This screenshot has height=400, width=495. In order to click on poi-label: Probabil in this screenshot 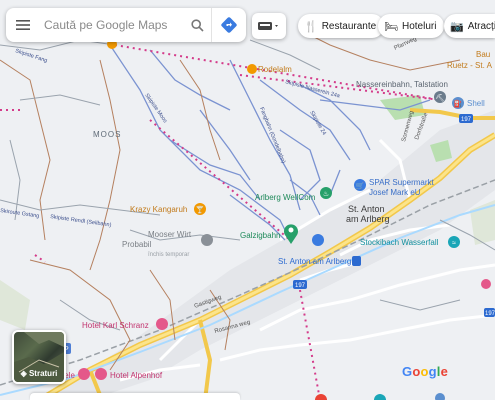, I will do `click(137, 244)`.